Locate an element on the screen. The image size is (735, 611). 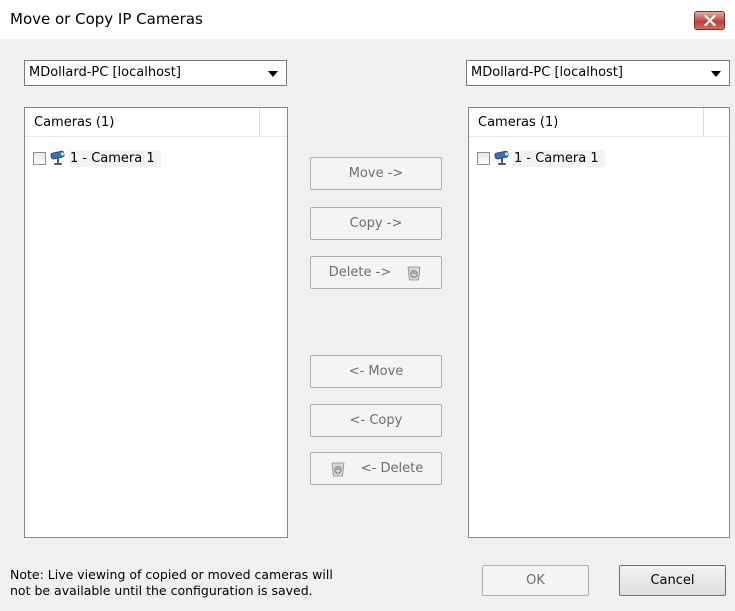
ok-label: OK is located at coordinates (535, 580).